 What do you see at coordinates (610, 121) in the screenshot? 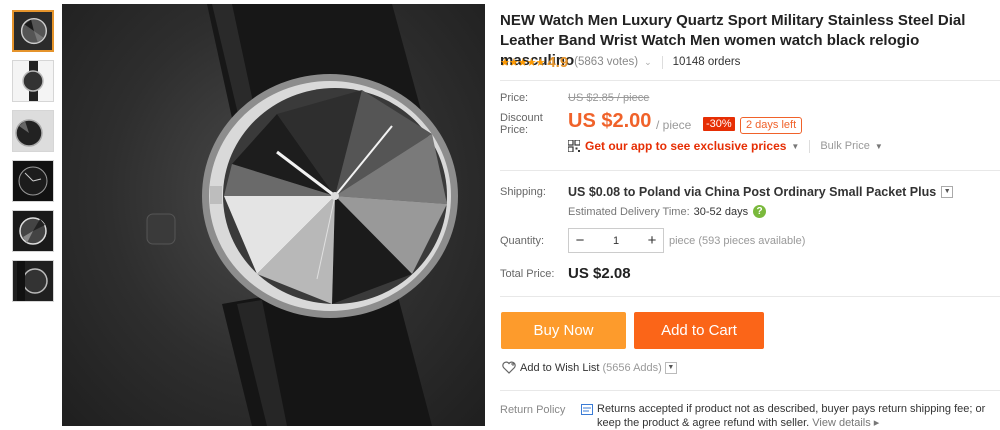
I see `discount-price: US $2.00` at bounding box center [610, 121].